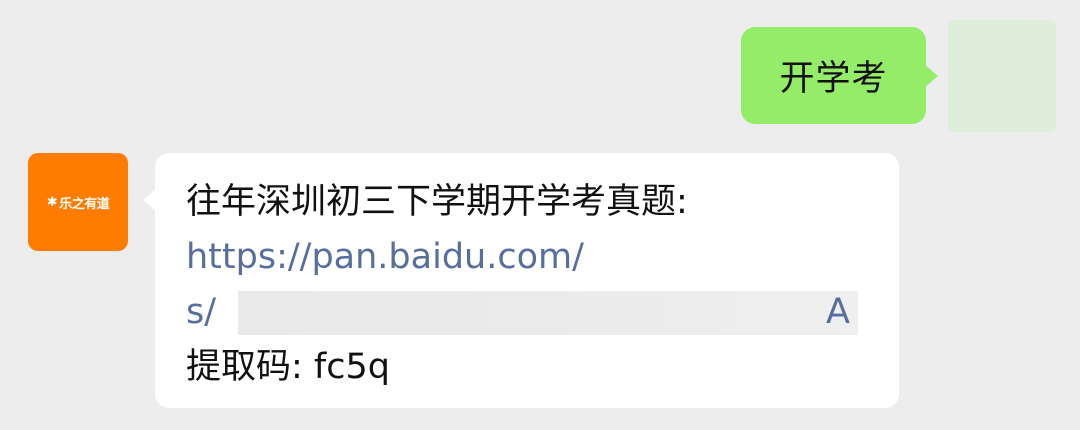 The image size is (1080, 430). I want to click on logo-icon: ✱, so click(52, 202).